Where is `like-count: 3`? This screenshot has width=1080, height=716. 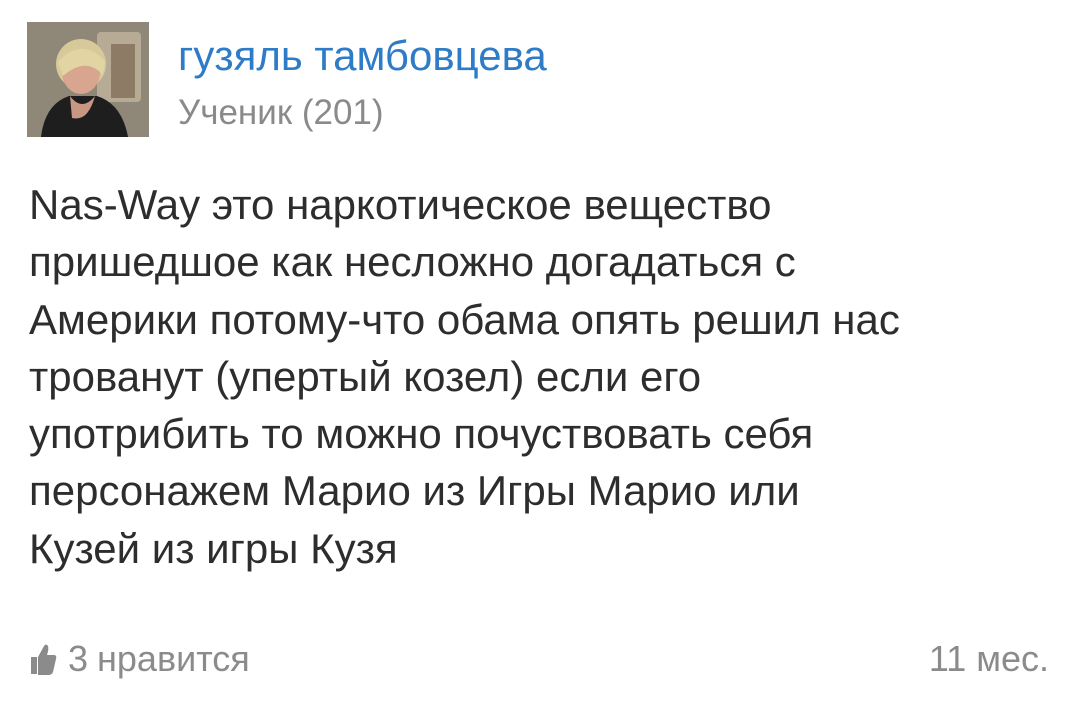 like-count: 3 is located at coordinates (78, 658).